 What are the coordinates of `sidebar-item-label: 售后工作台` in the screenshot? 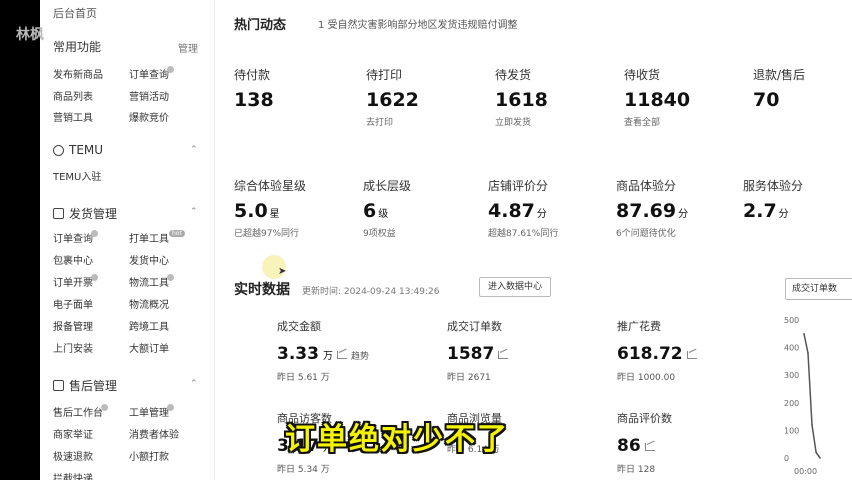 It's located at (78, 413).